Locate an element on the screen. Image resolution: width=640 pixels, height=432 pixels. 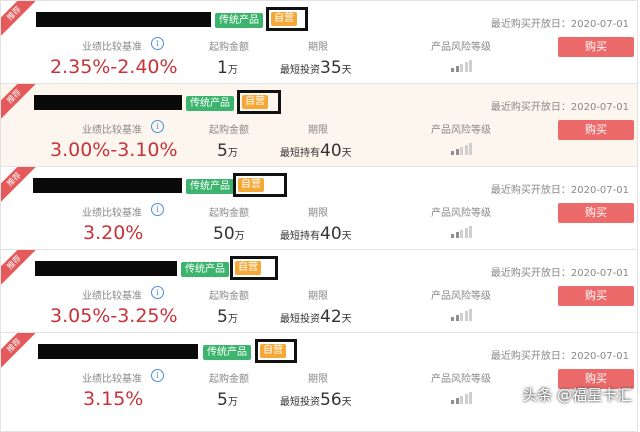
term-days: 42 is located at coordinates (331, 317).